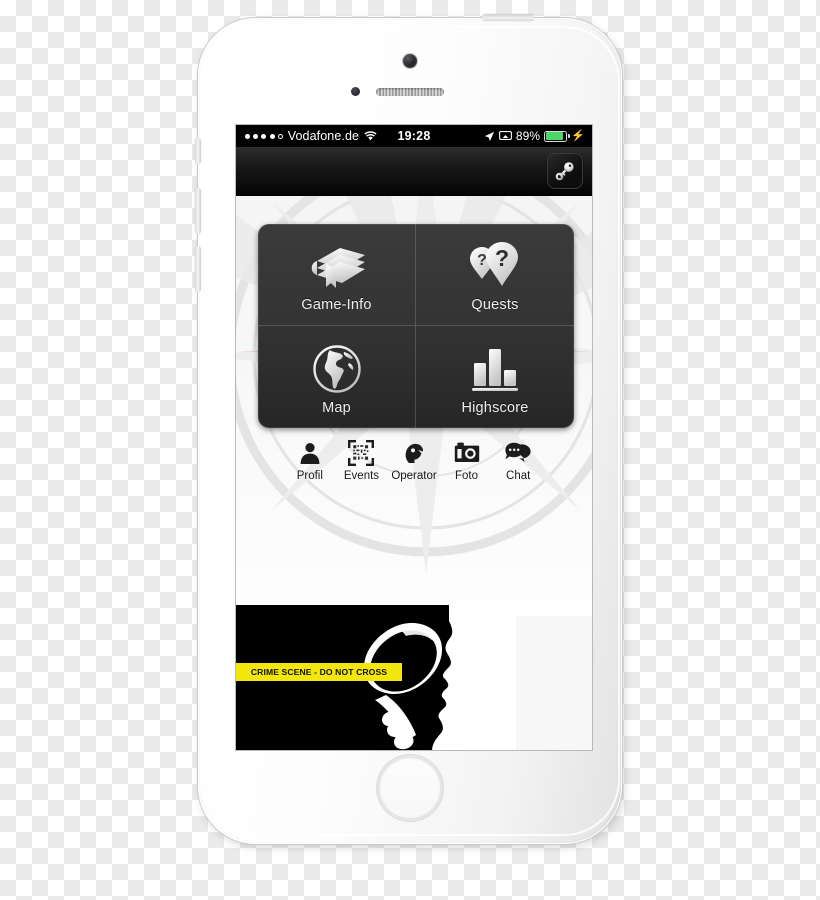 This screenshot has width=820, height=900. Describe the element at coordinates (410, 788) in the screenshot. I see `home-button` at that location.